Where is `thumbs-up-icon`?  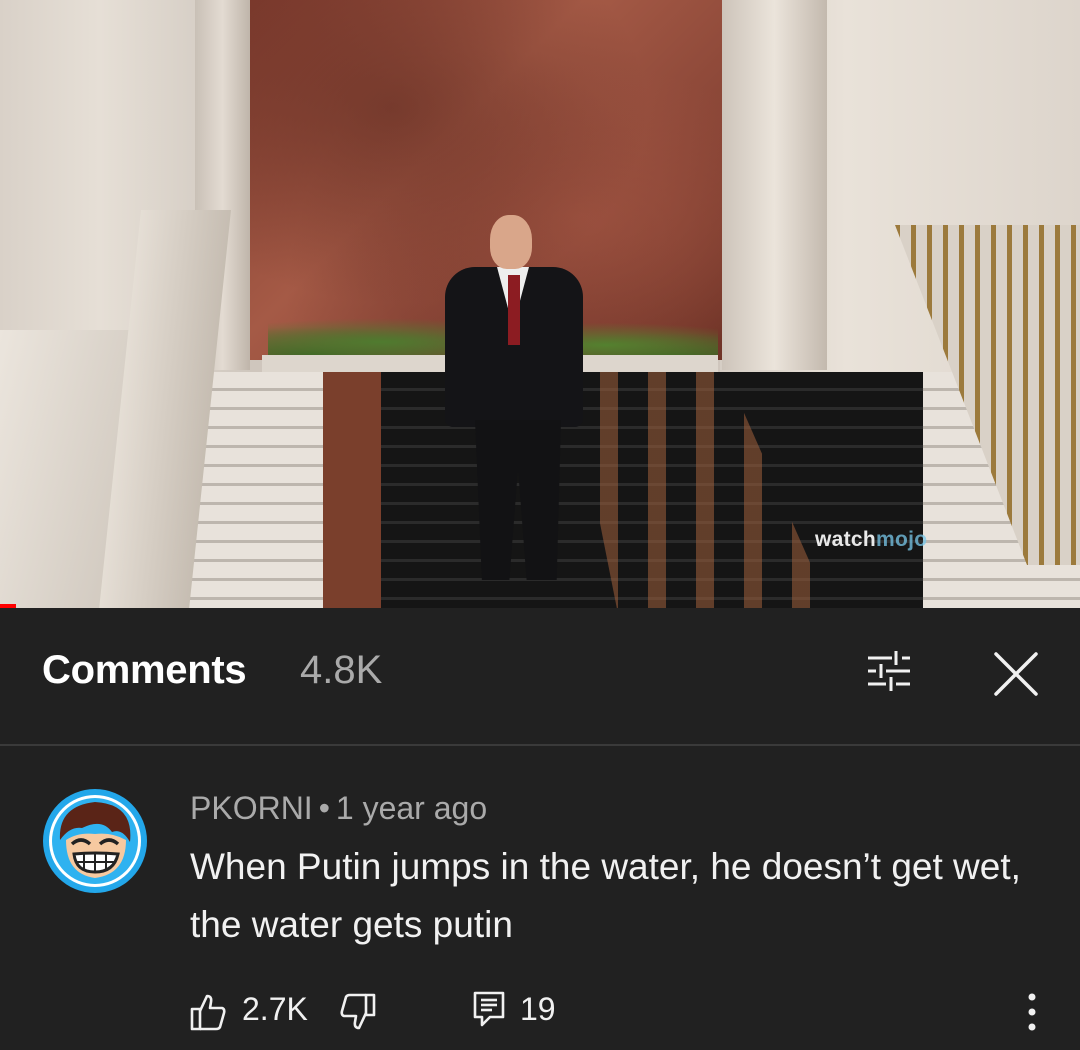 thumbs-up-icon is located at coordinates (208, 1012).